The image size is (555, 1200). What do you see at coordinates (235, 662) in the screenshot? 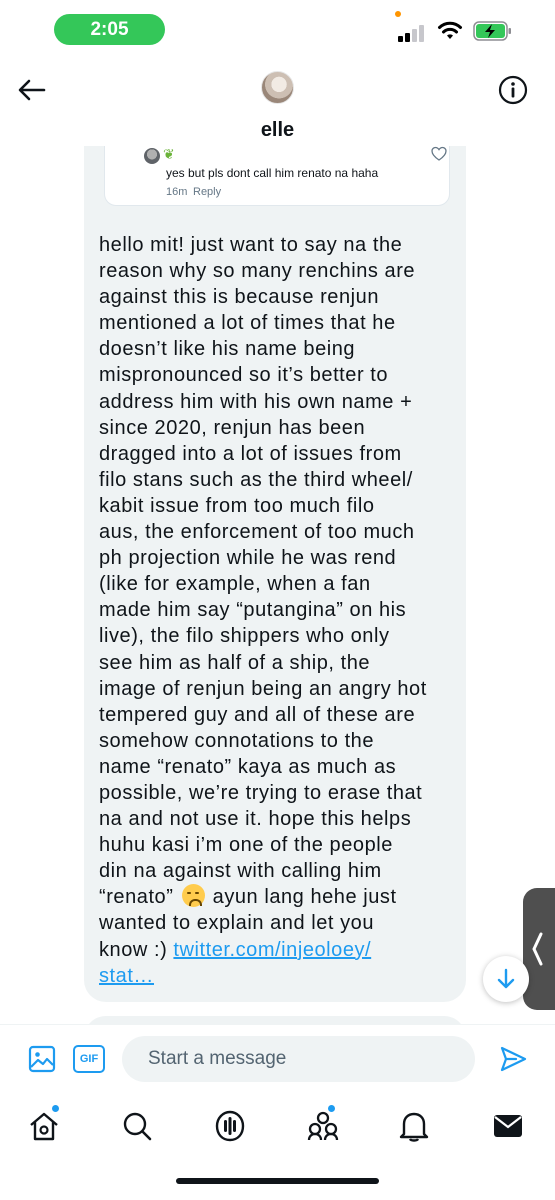
I see `message-line: see him as half of a ship, the` at bounding box center [235, 662].